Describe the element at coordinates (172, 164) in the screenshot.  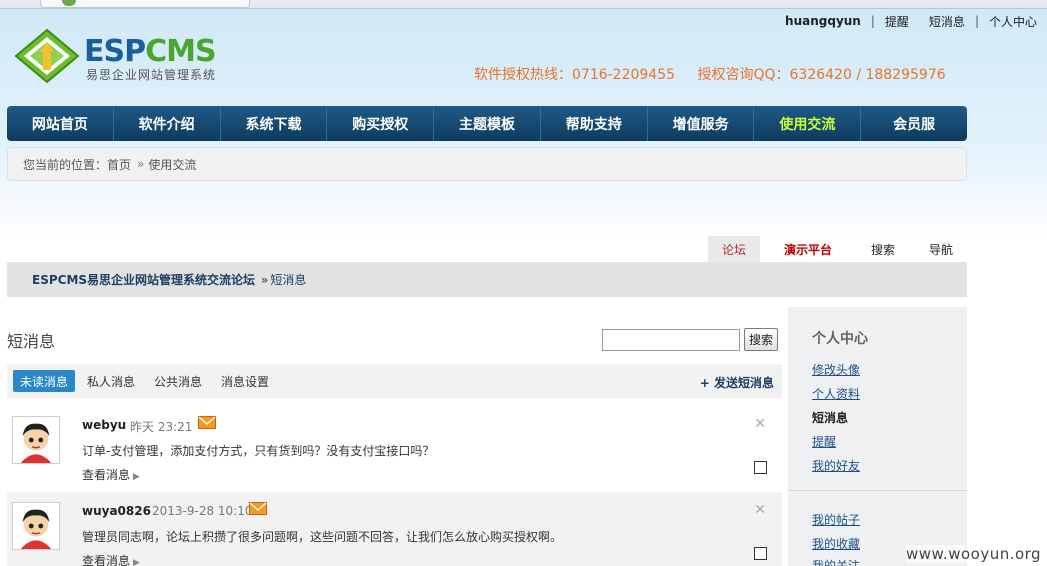
I see `breadcrumb-current: 使用交流` at that location.